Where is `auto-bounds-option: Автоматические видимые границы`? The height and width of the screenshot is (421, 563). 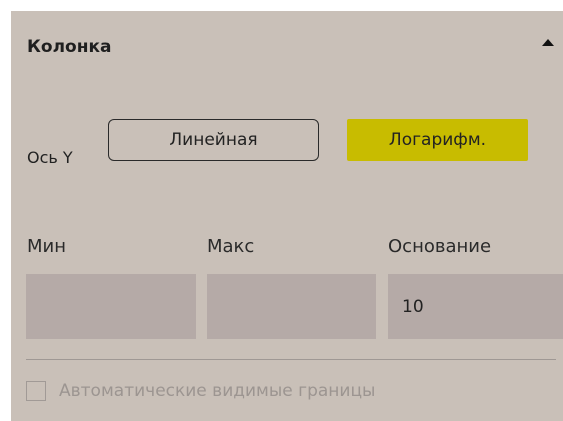 auto-bounds-option: Автоматические видимые границы is located at coordinates (200, 391).